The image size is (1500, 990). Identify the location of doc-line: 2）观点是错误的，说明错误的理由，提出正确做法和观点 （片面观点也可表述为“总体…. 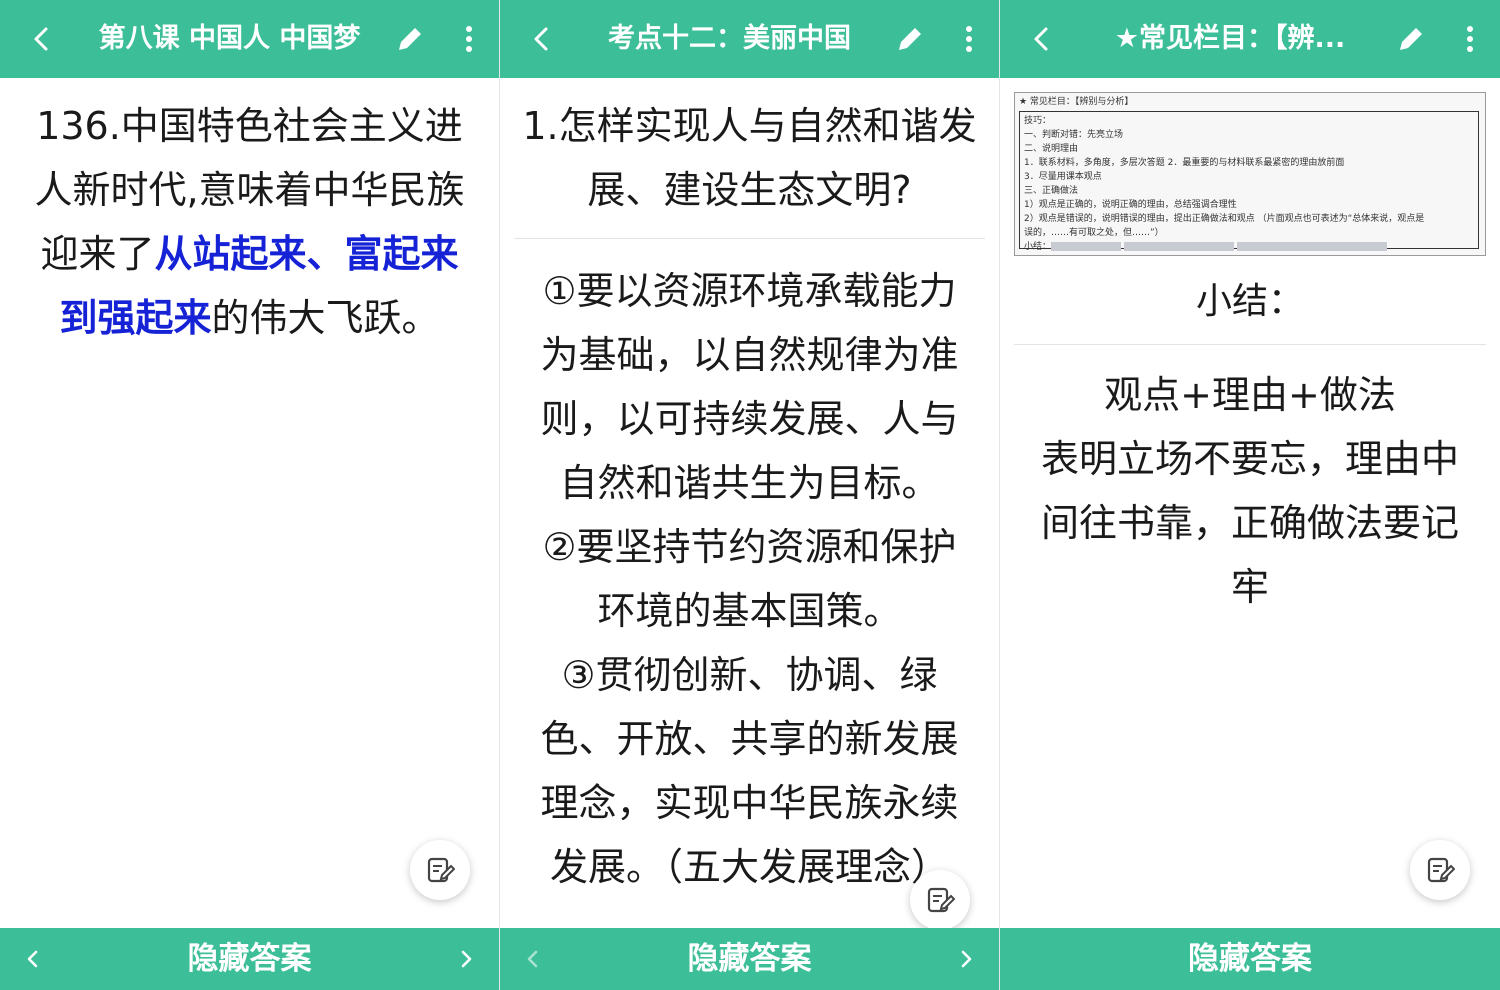
(1224, 219).